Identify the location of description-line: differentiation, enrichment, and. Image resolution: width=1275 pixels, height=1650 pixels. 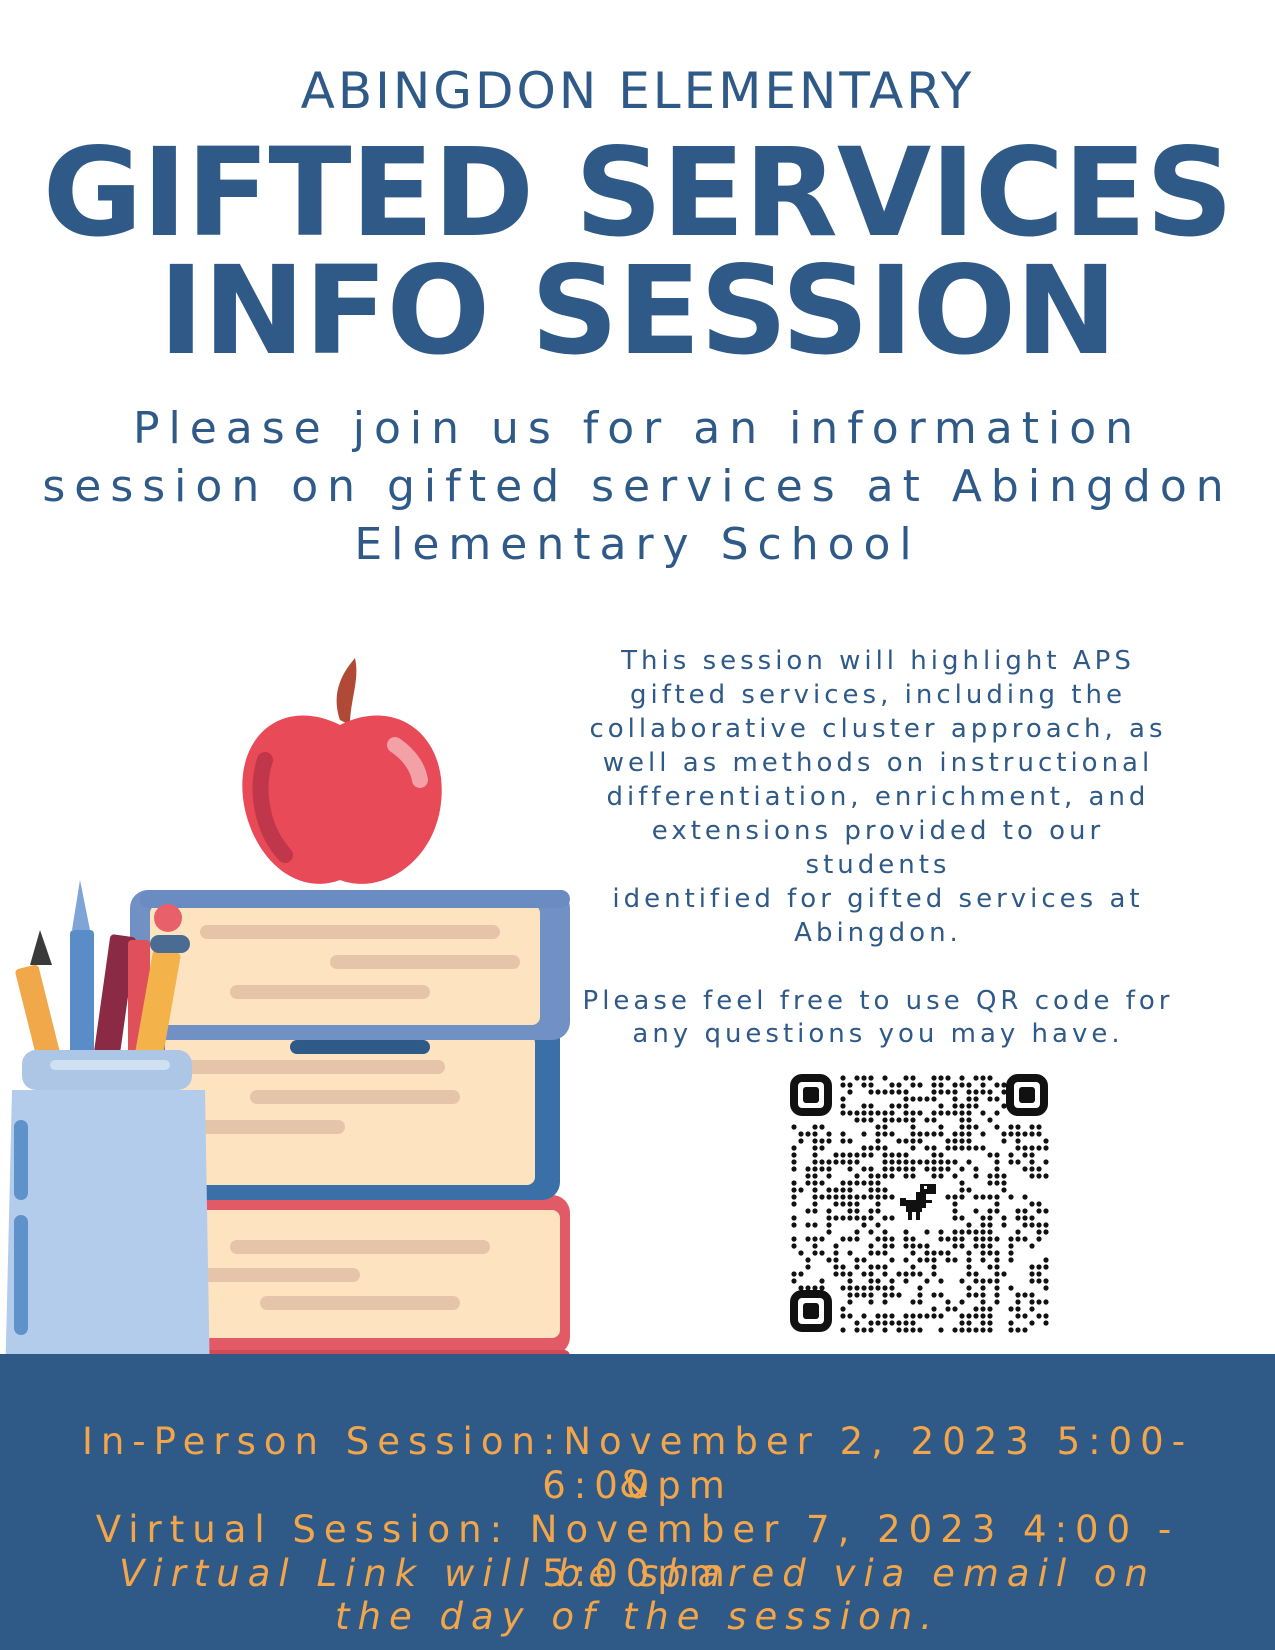
(878, 797).